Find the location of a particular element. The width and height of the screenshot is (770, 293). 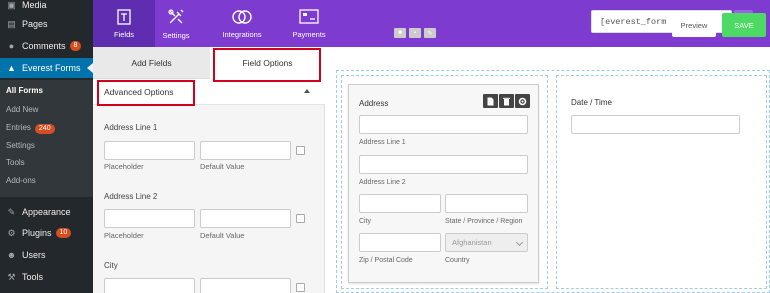

field-settings-icon is located at coordinates (522, 101).